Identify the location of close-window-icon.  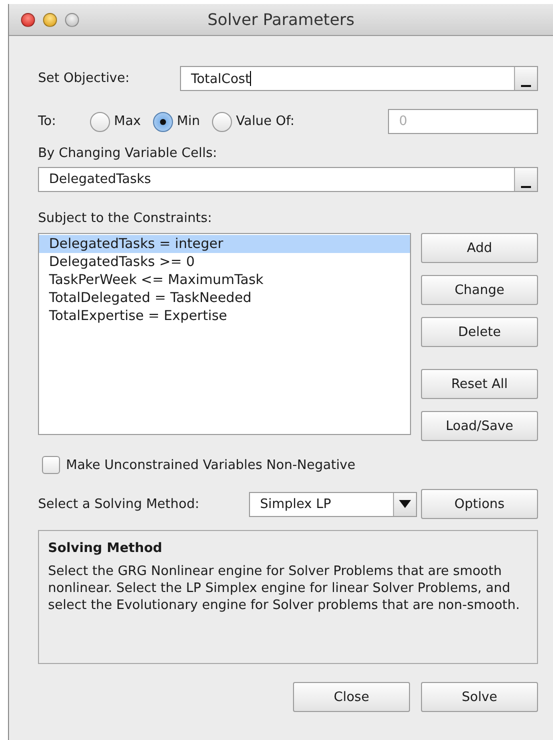
(28, 19).